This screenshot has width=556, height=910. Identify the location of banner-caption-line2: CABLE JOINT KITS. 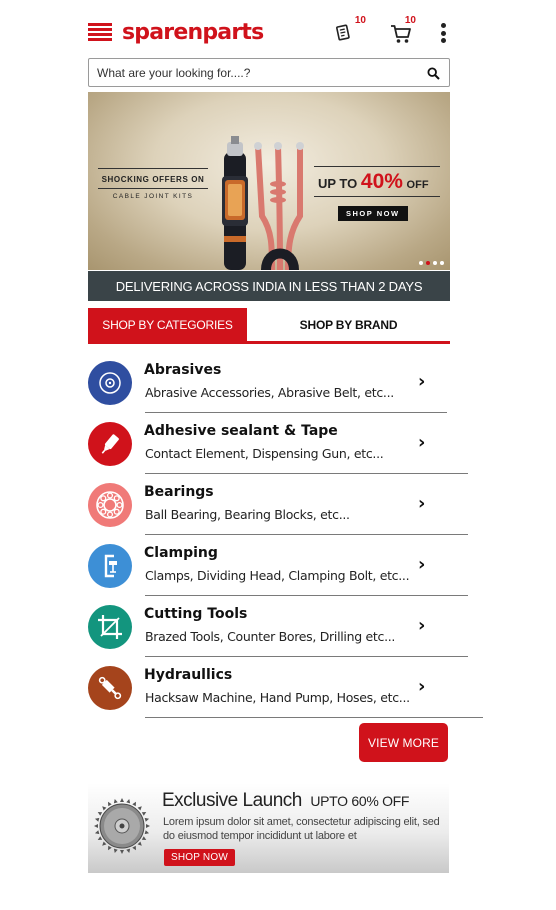
(153, 196).